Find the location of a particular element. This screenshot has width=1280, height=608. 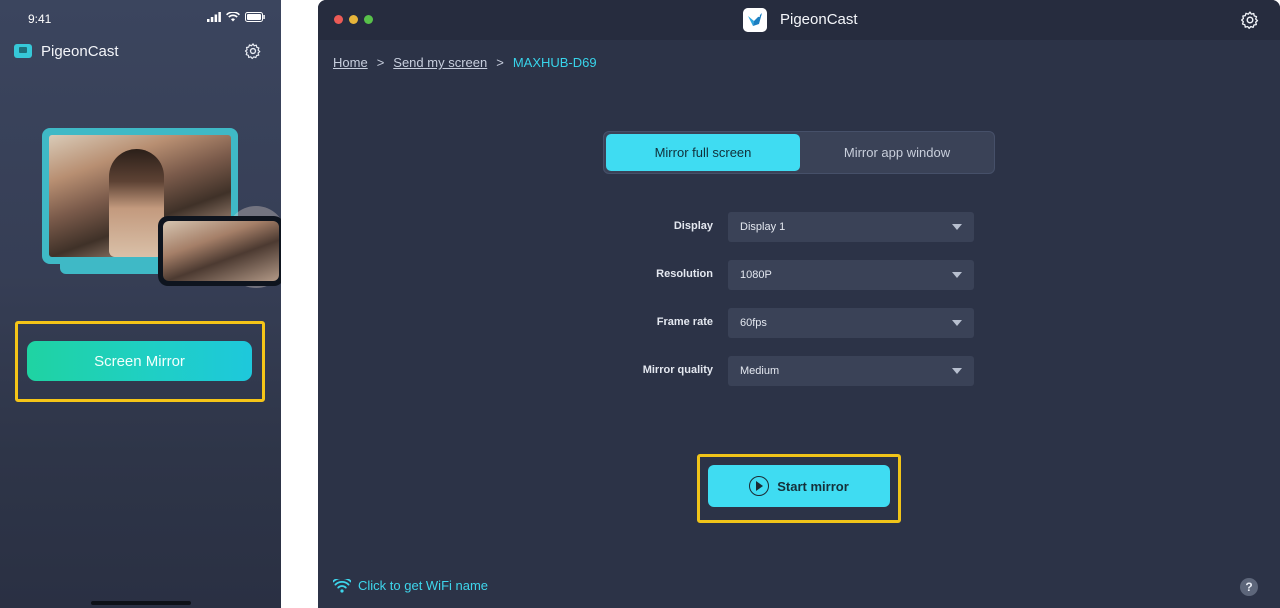

breadcrumb: Home > Send my screen > MAXHUB-D69 is located at coordinates (465, 62).